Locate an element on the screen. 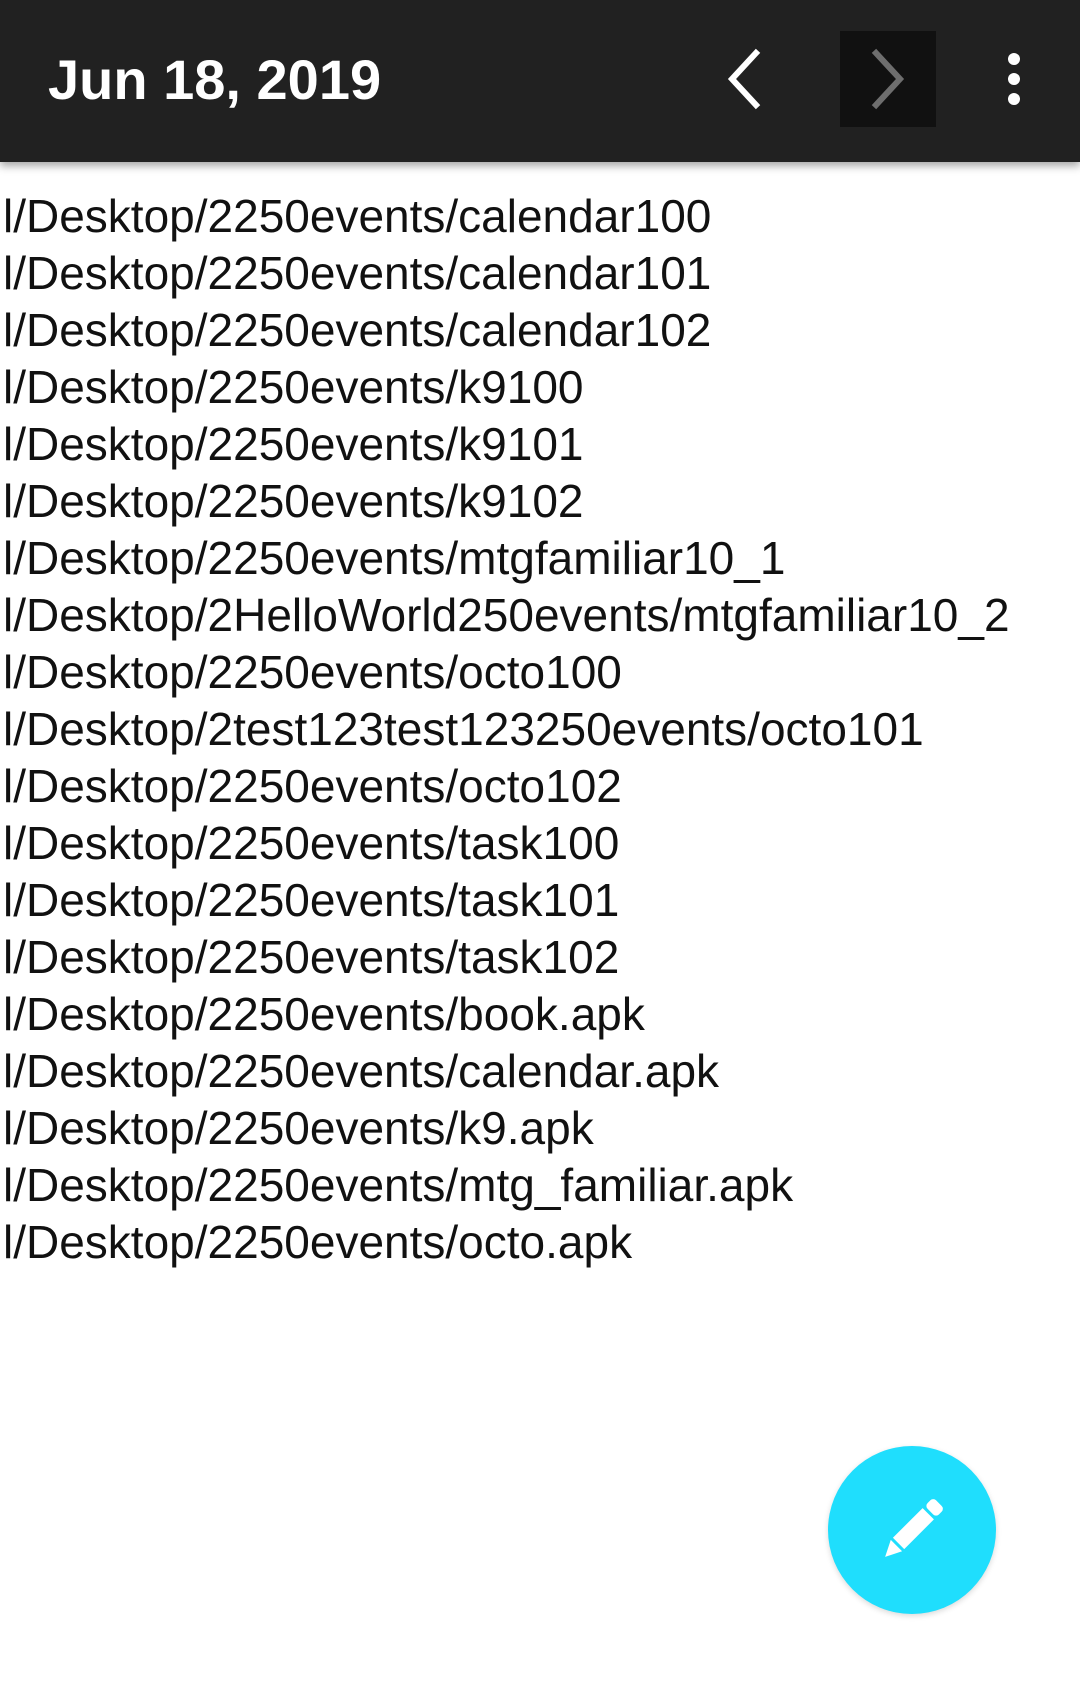 Image resolution: width=1080 pixels, height=1699 pixels. more-options-button is located at coordinates (1014, 79).